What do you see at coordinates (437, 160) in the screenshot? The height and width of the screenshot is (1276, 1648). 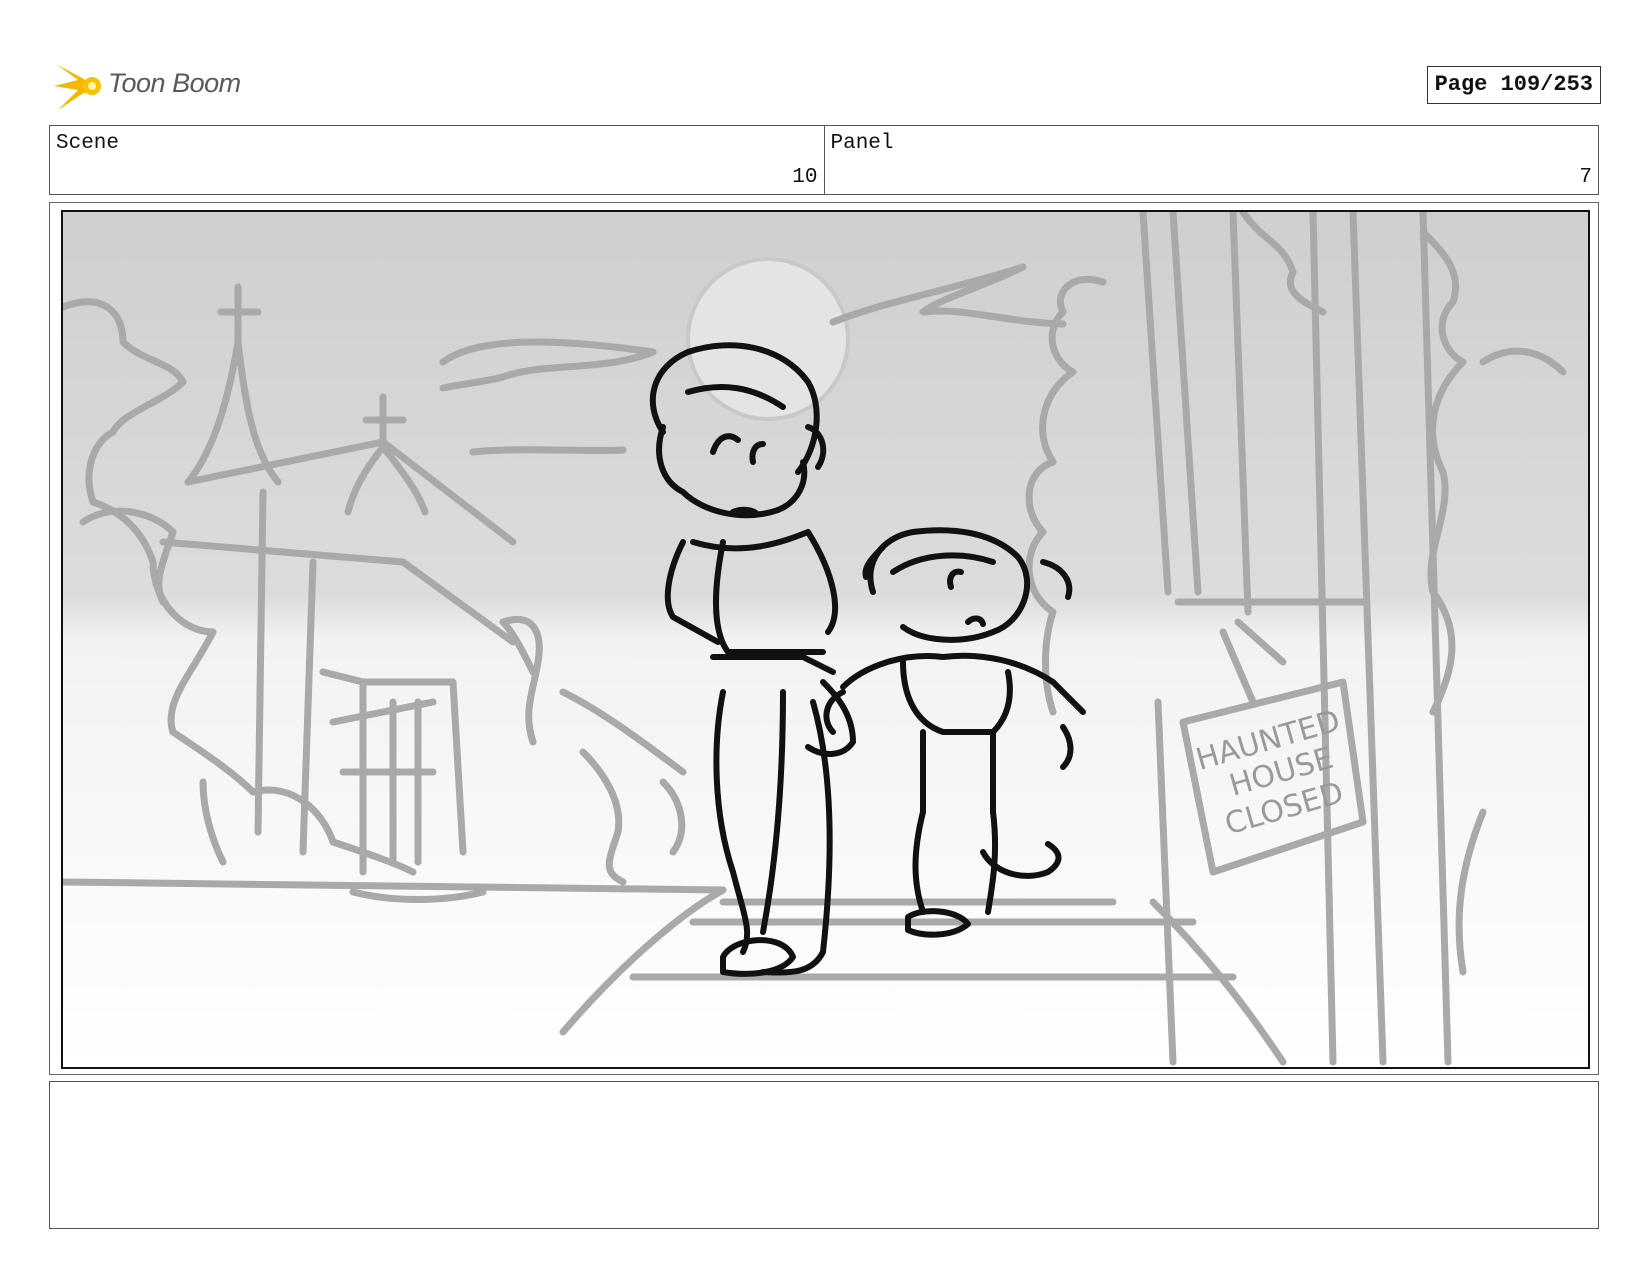 I see `scene-cell: Scene 10` at bounding box center [437, 160].